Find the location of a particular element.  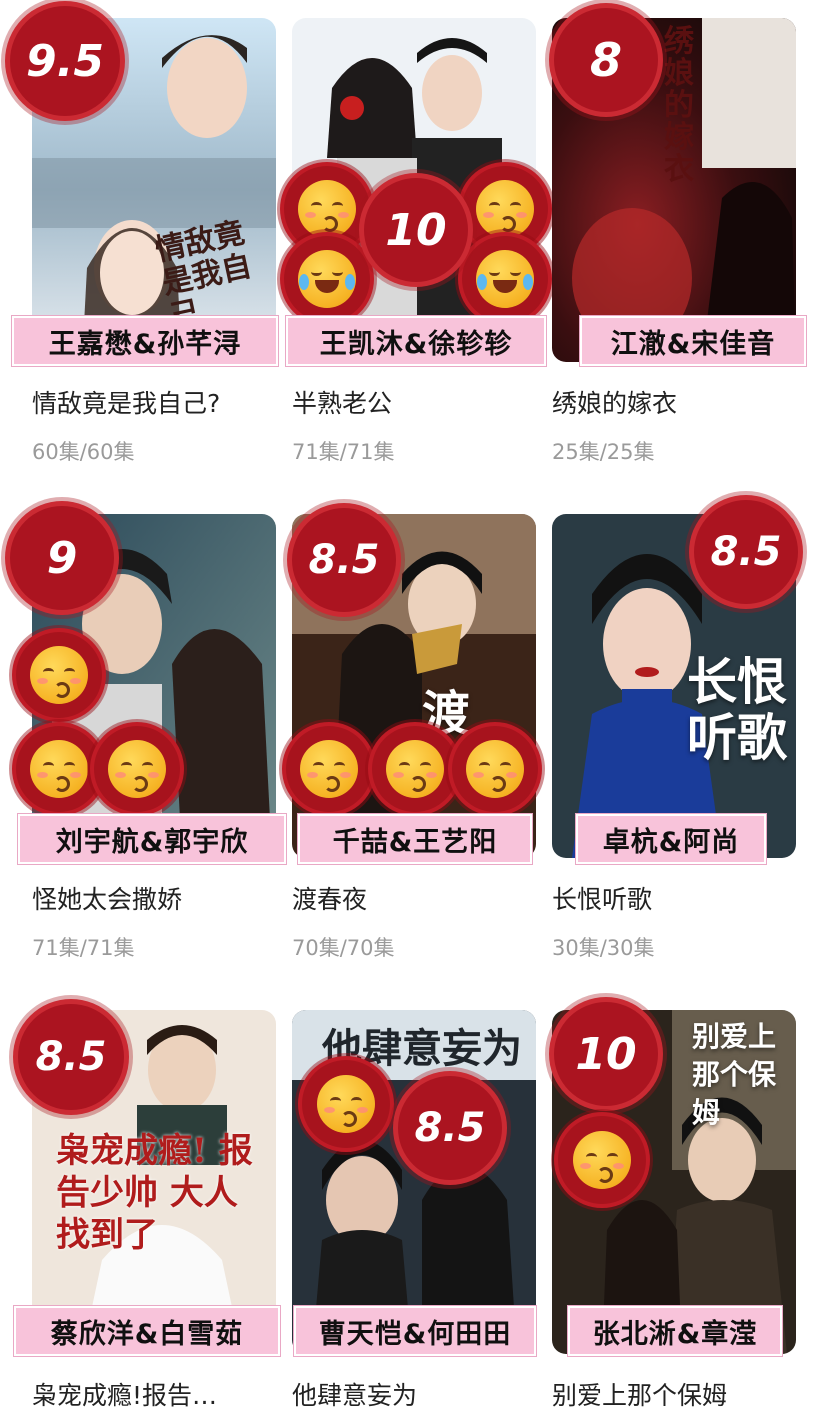

cast-label: 江澈&宋佳音 is located at coordinates (693, 341).